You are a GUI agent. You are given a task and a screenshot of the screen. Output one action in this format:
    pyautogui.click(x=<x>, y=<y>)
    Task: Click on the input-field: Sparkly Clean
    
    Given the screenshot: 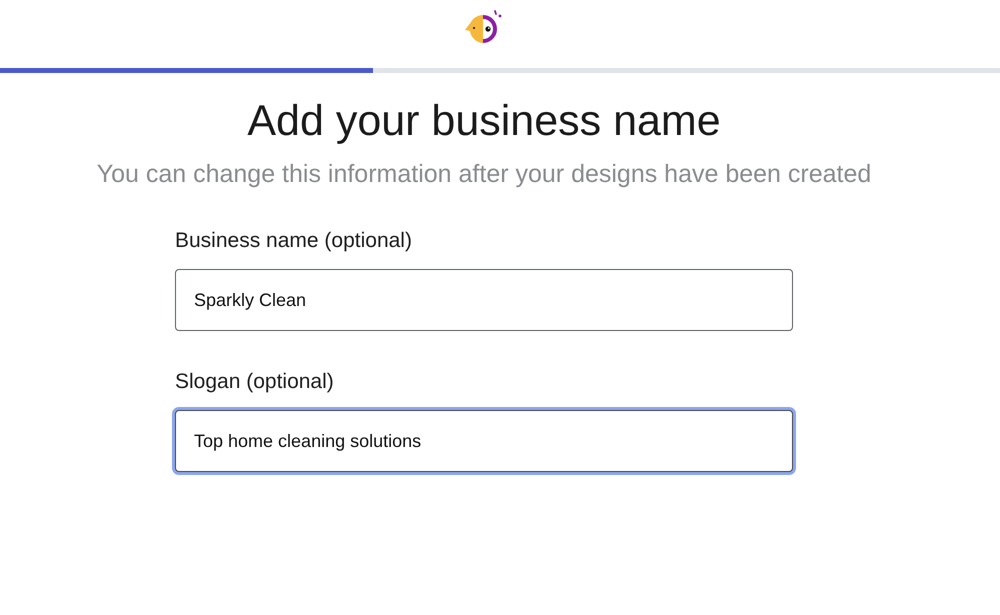 What is the action you would take?
    pyautogui.click(x=484, y=300)
    